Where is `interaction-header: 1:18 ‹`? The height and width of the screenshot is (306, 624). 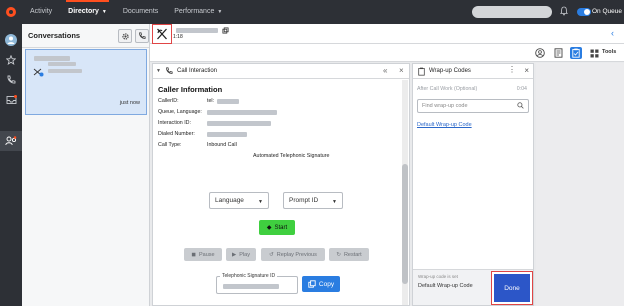 interaction-header: 1:18 ‹ is located at coordinates (387, 34).